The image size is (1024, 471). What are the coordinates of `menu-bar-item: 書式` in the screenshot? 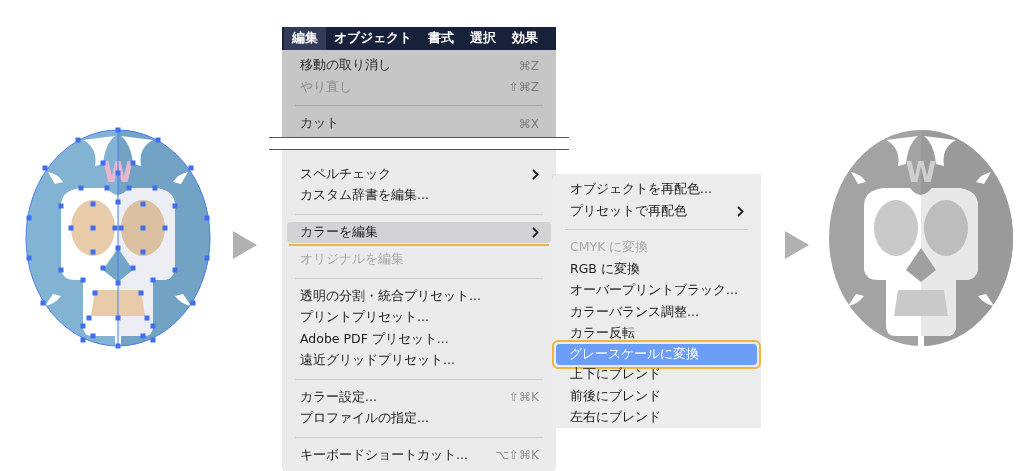 It's located at (441, 38).